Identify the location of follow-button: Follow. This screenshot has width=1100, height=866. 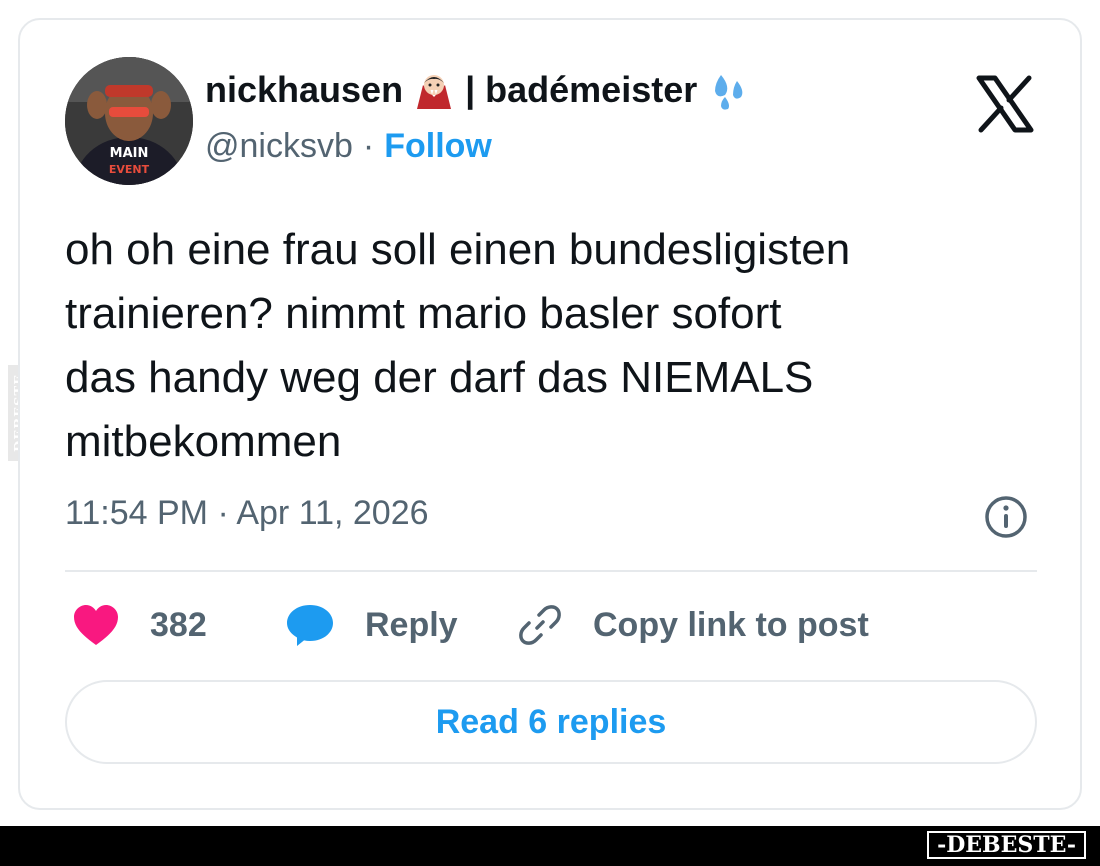
(438, 146).